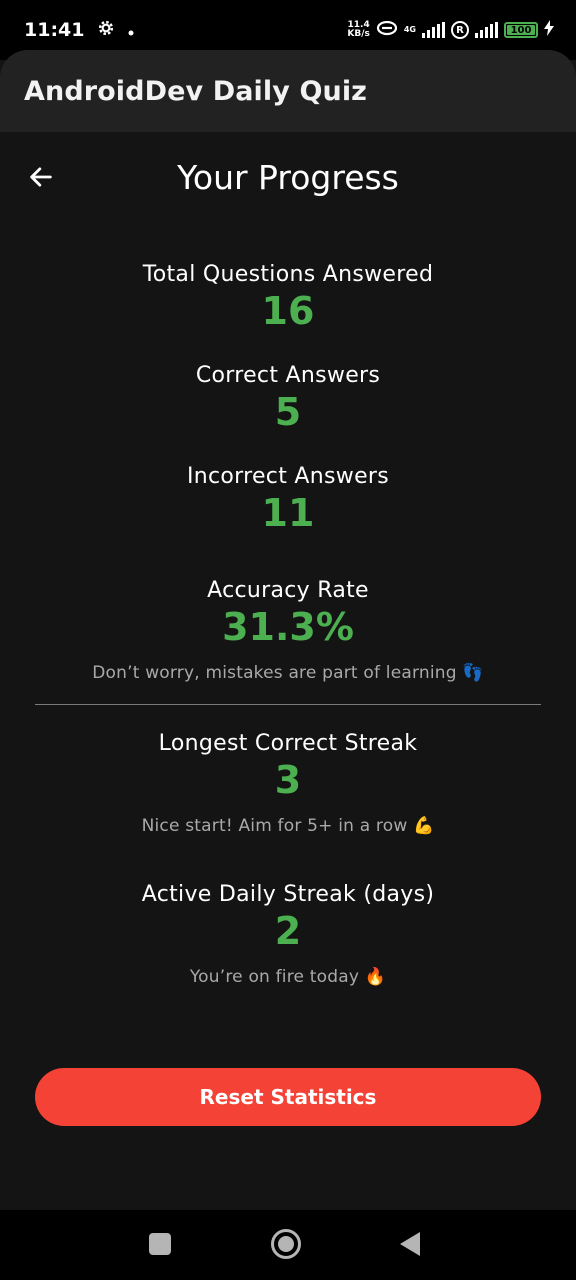 The height and width of the screenshot is (1280, 576). I want to click on home-icon, so click(286, 1244).